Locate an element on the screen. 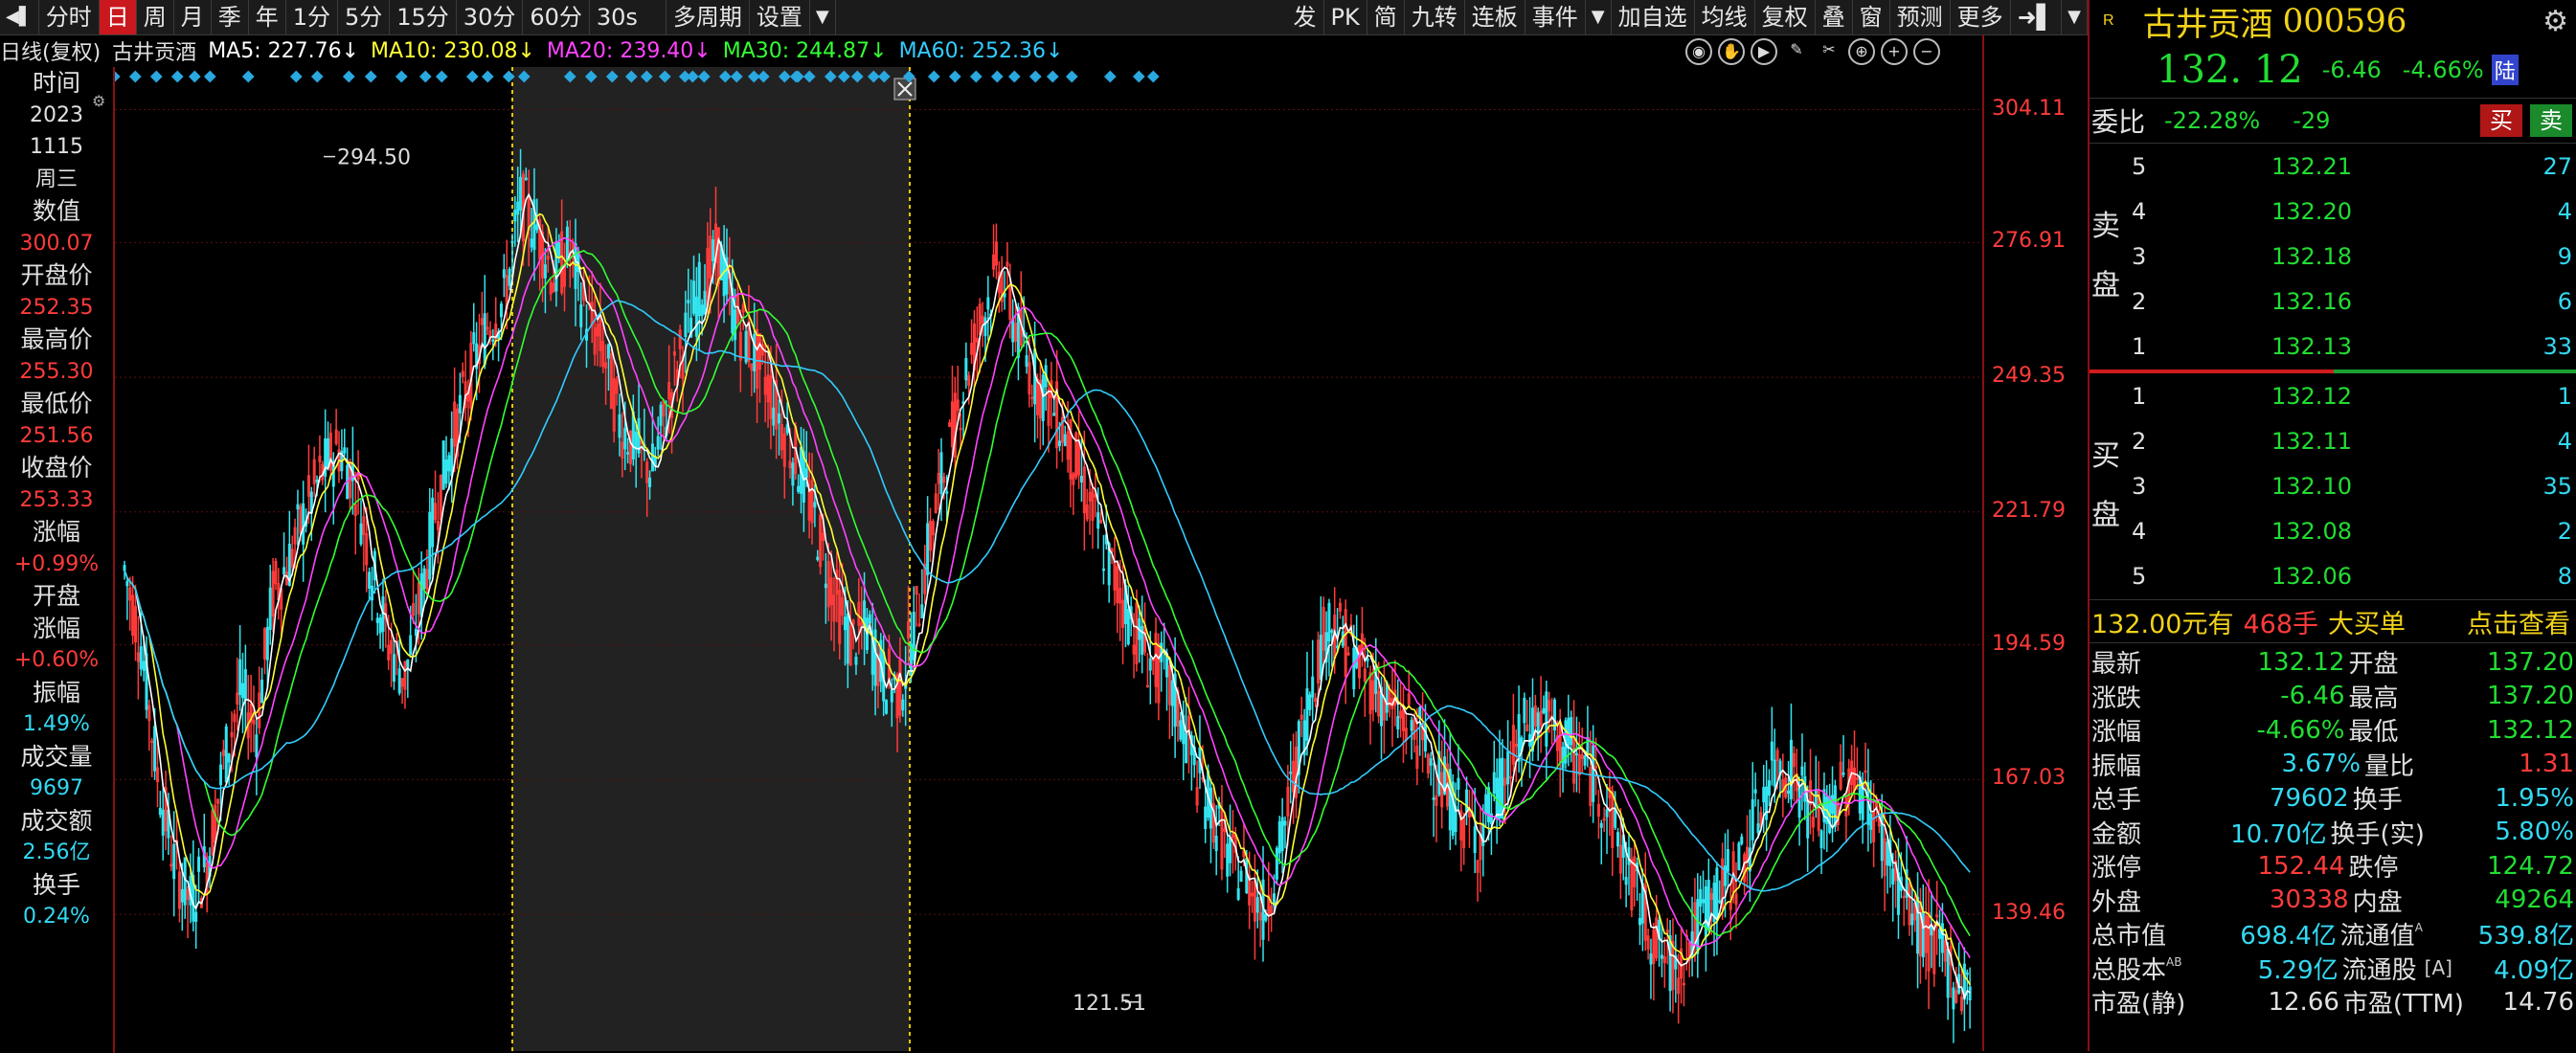 The height and width of the screenshot is (1053, 2576). tab-period-11: 30s is located at coordinates (628, 17).